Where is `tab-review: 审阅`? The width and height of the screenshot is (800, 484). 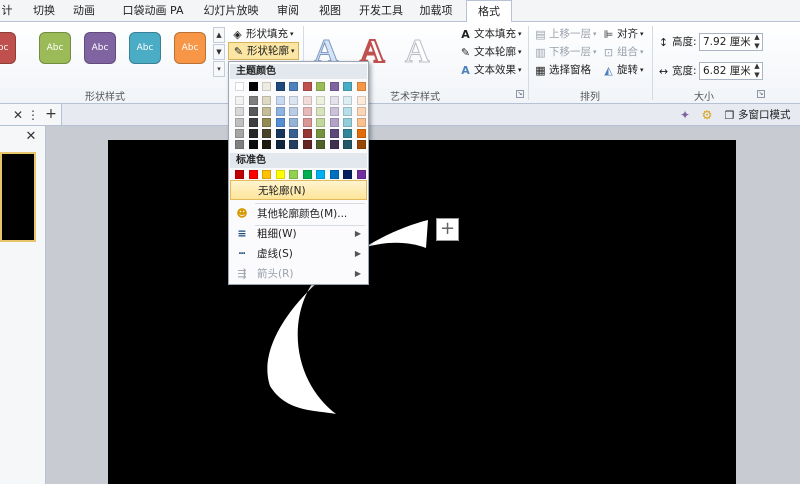
tab-review: 审阅 is located at coordinates (288, 11).